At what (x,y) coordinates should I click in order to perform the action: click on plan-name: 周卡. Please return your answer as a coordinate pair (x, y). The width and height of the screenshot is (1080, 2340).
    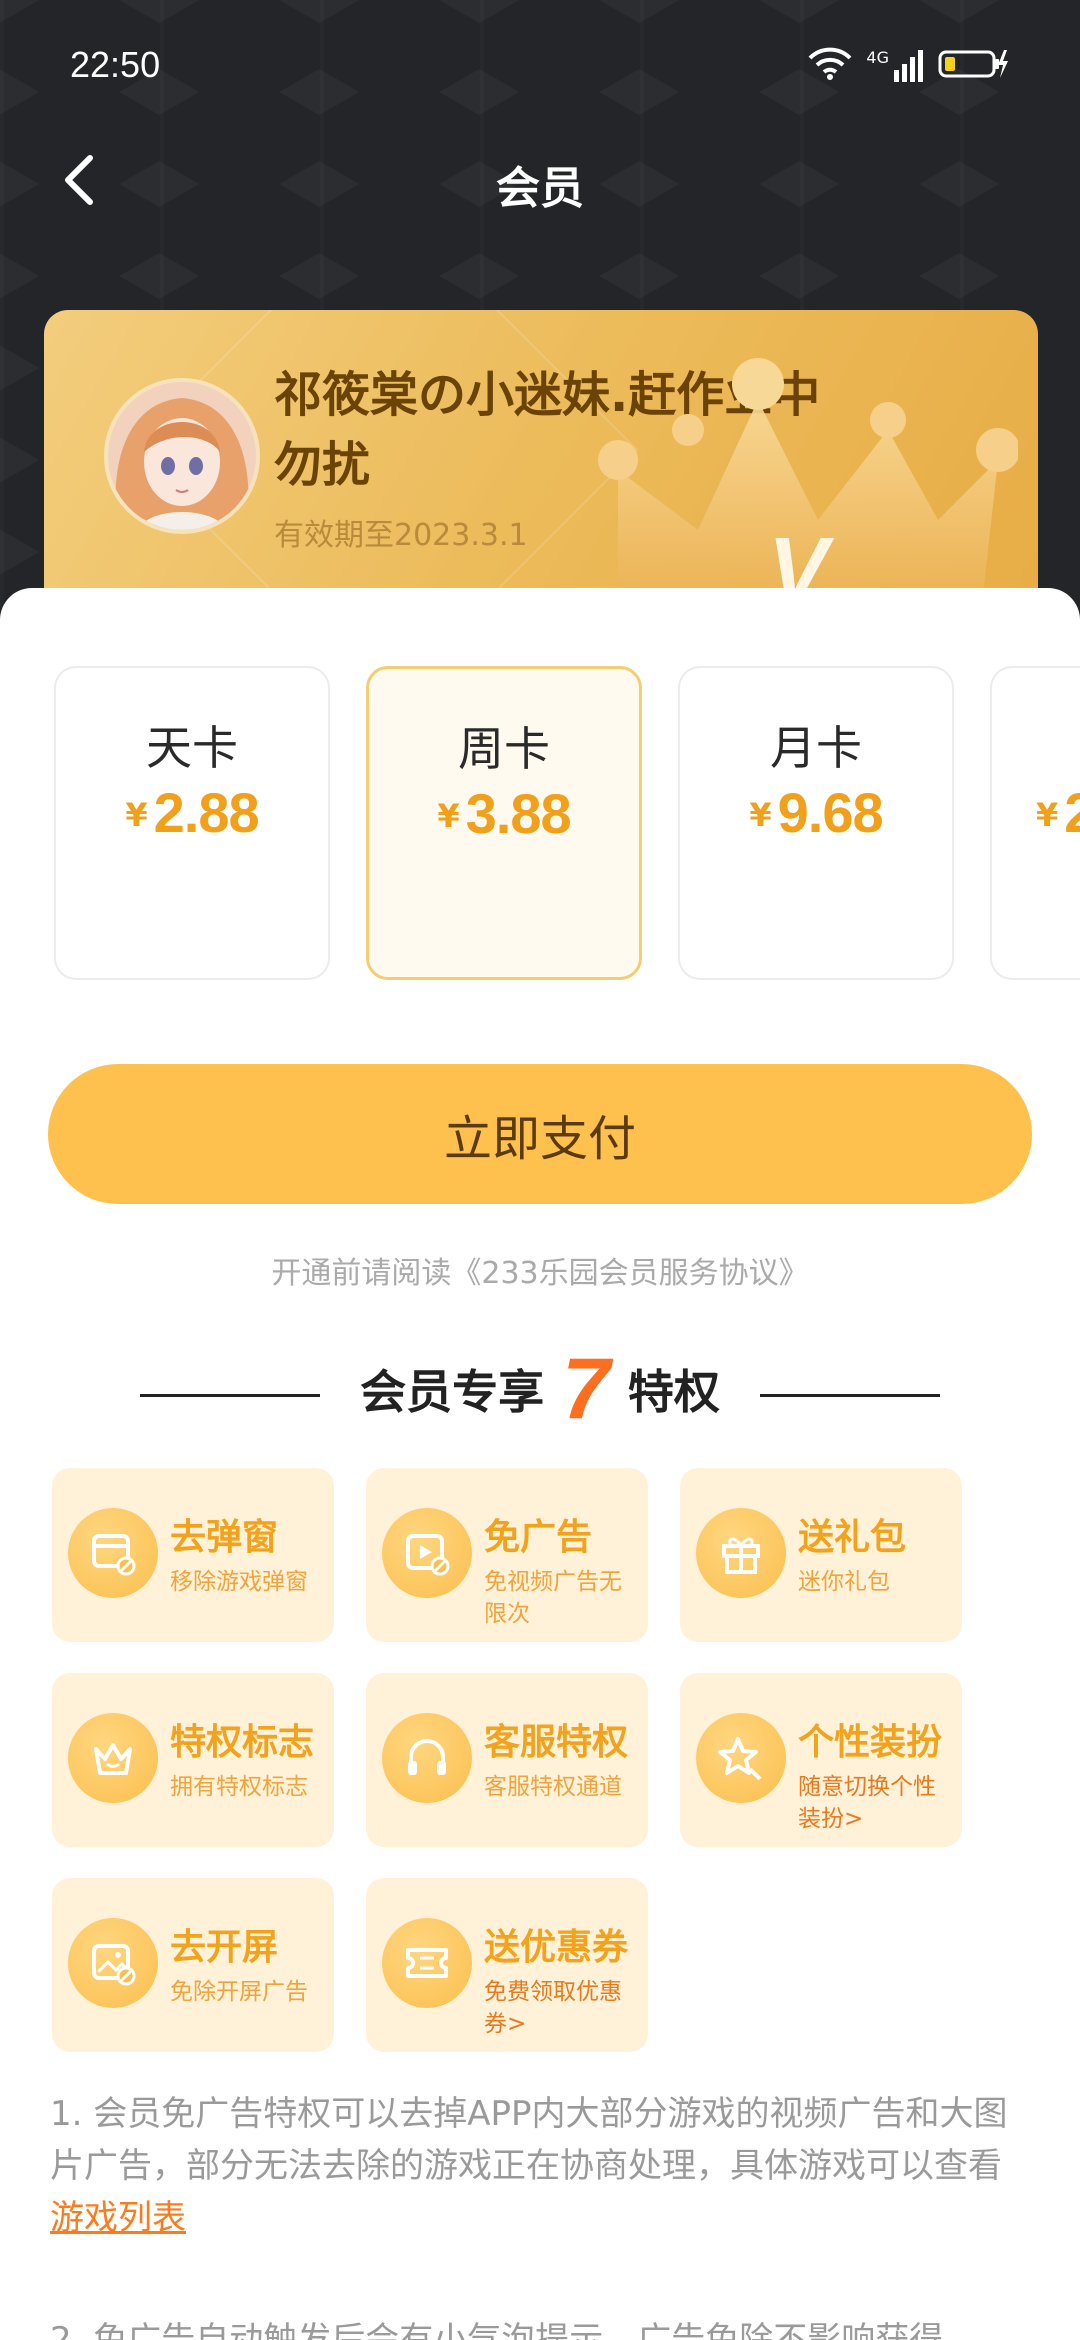
    Looking at the image, I should click on (504, 749).